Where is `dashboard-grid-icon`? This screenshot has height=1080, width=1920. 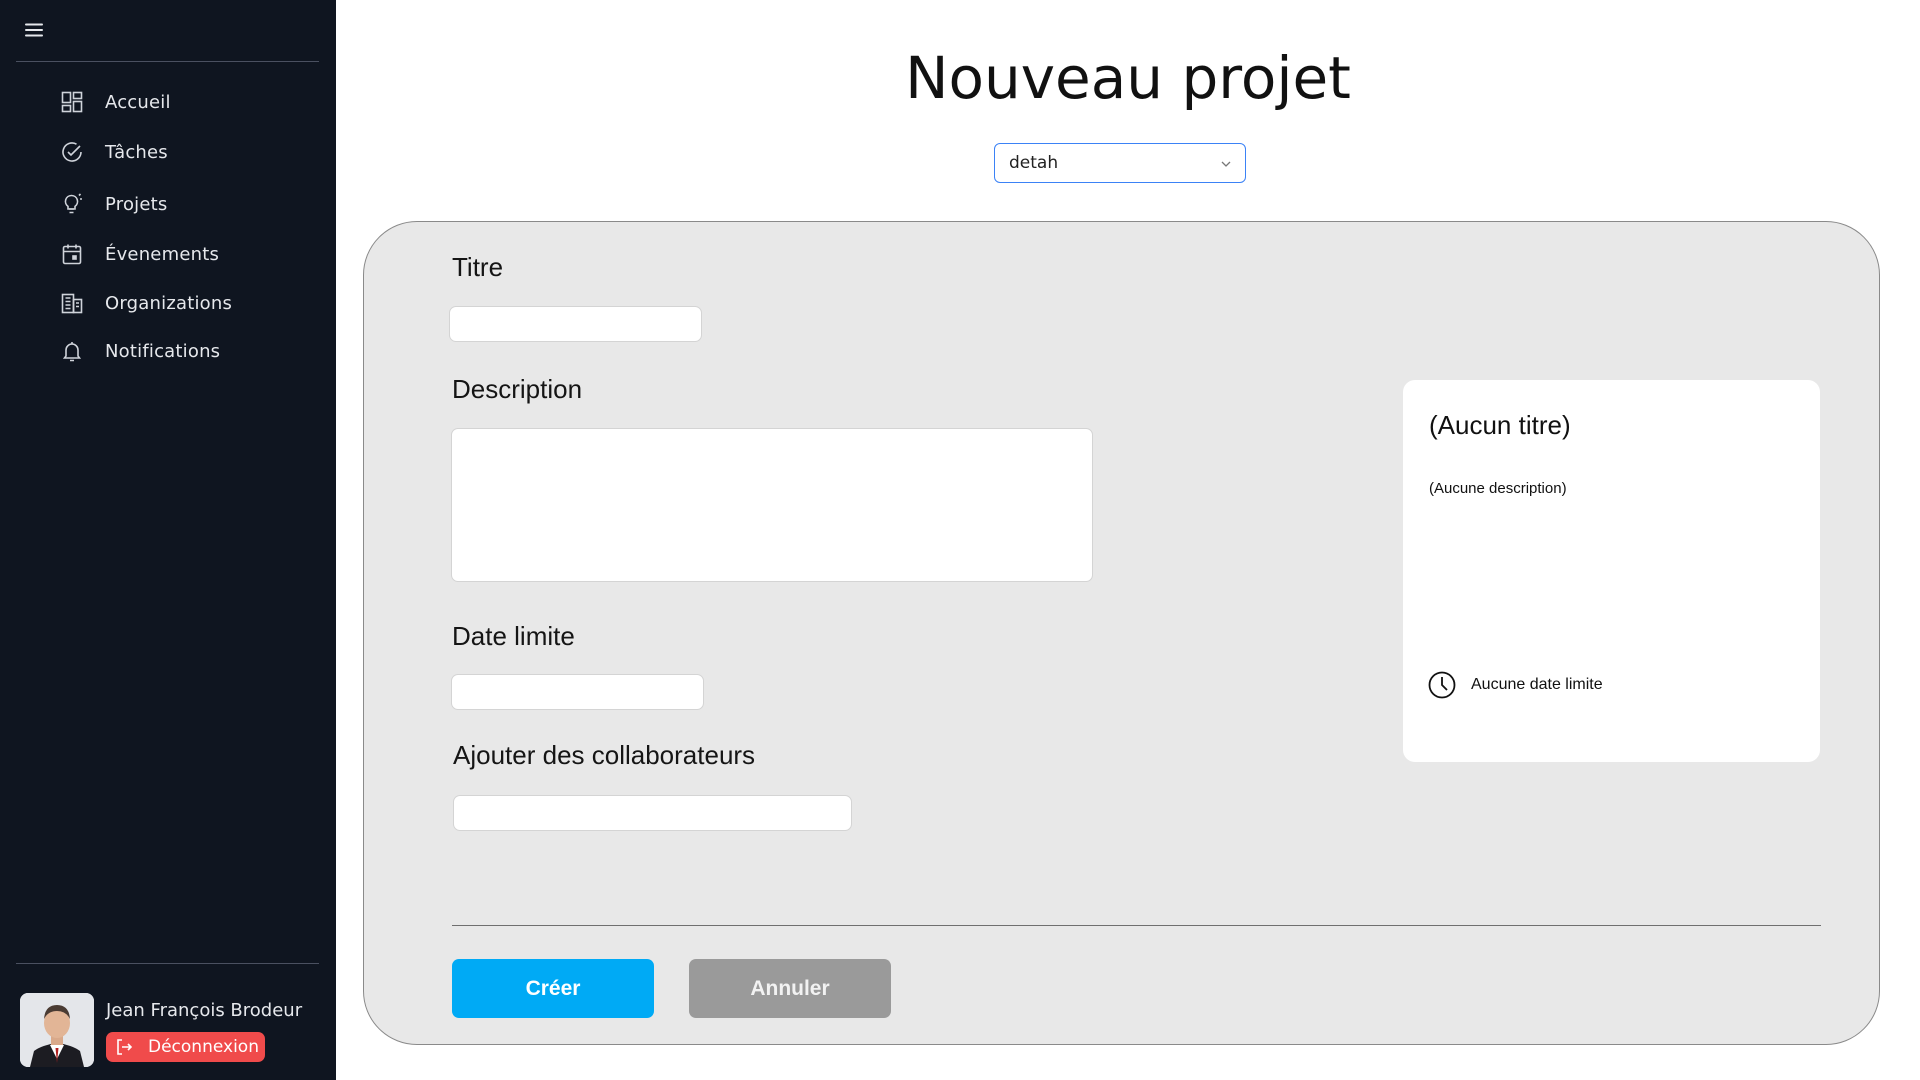
dashboard-grid-icon is located at coordinates (72, 102).